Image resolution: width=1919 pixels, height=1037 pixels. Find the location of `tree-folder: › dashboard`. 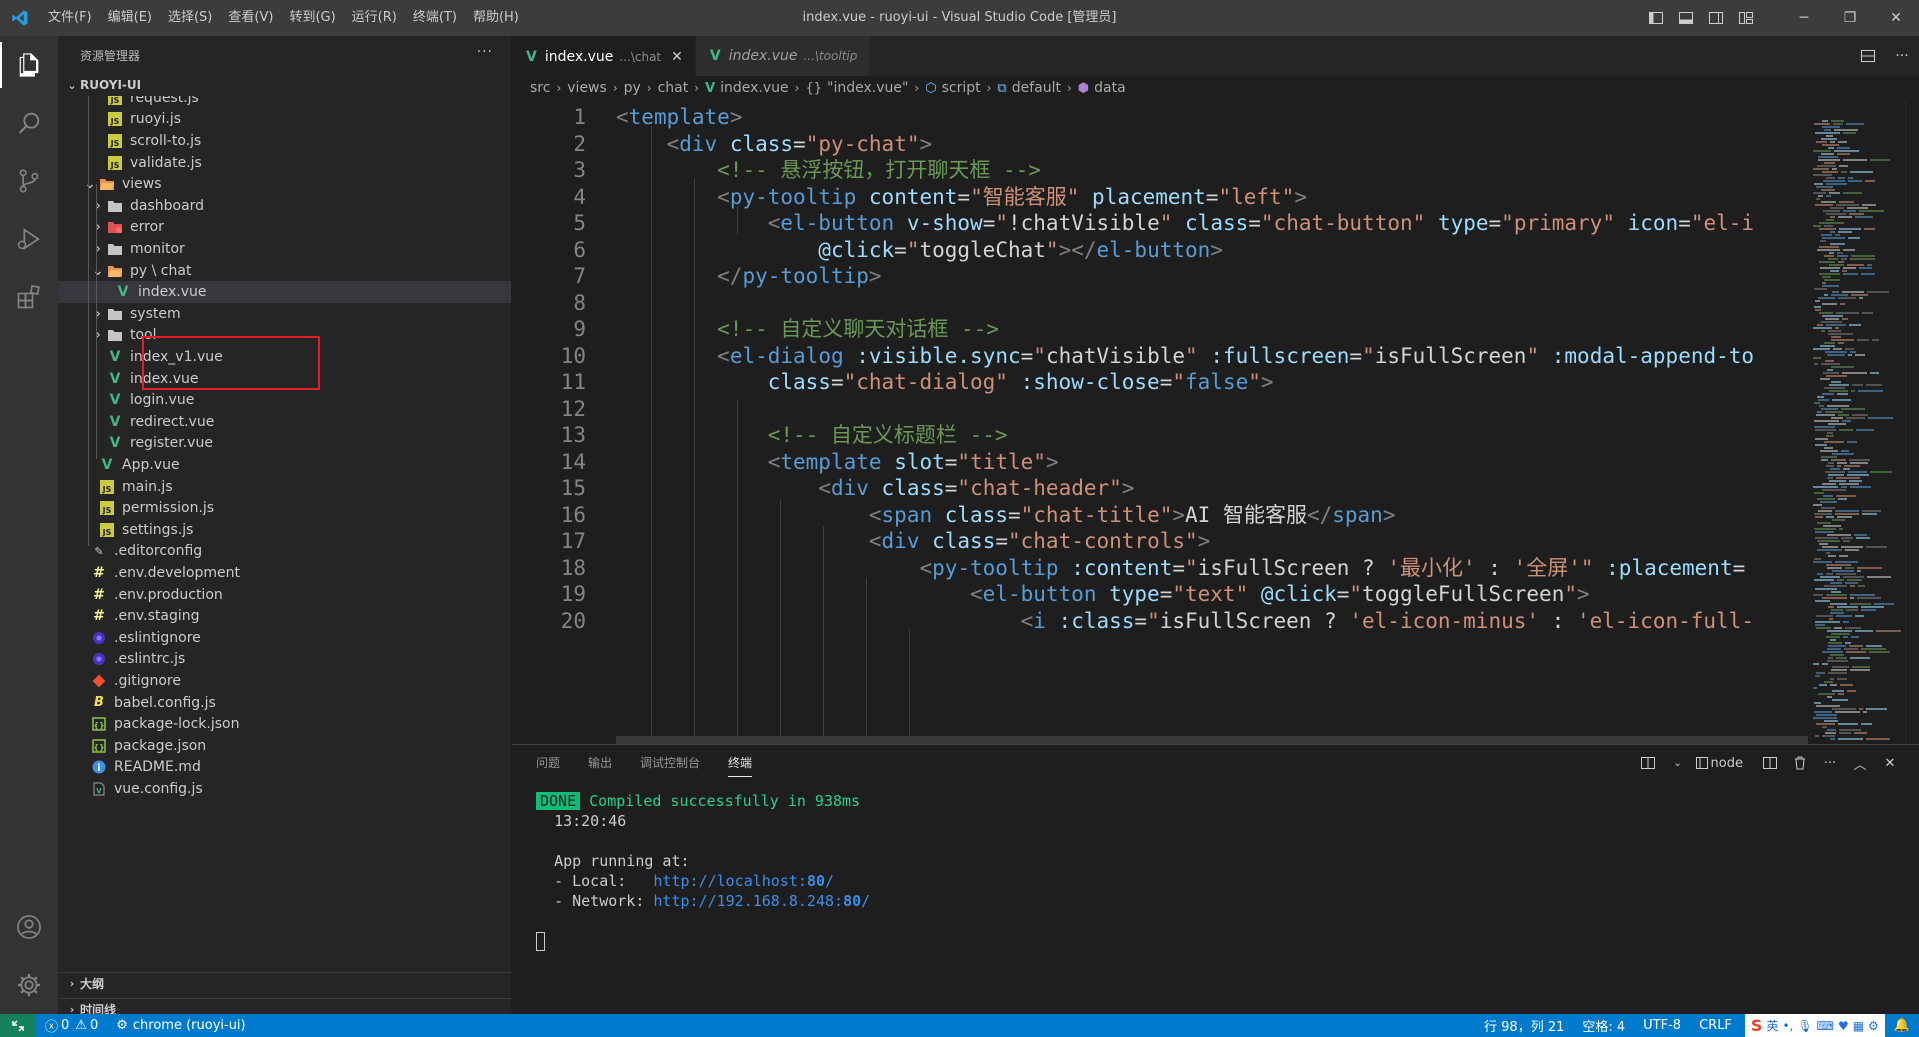

tree-folder: › dashboard is located at coordinates (284, 206).